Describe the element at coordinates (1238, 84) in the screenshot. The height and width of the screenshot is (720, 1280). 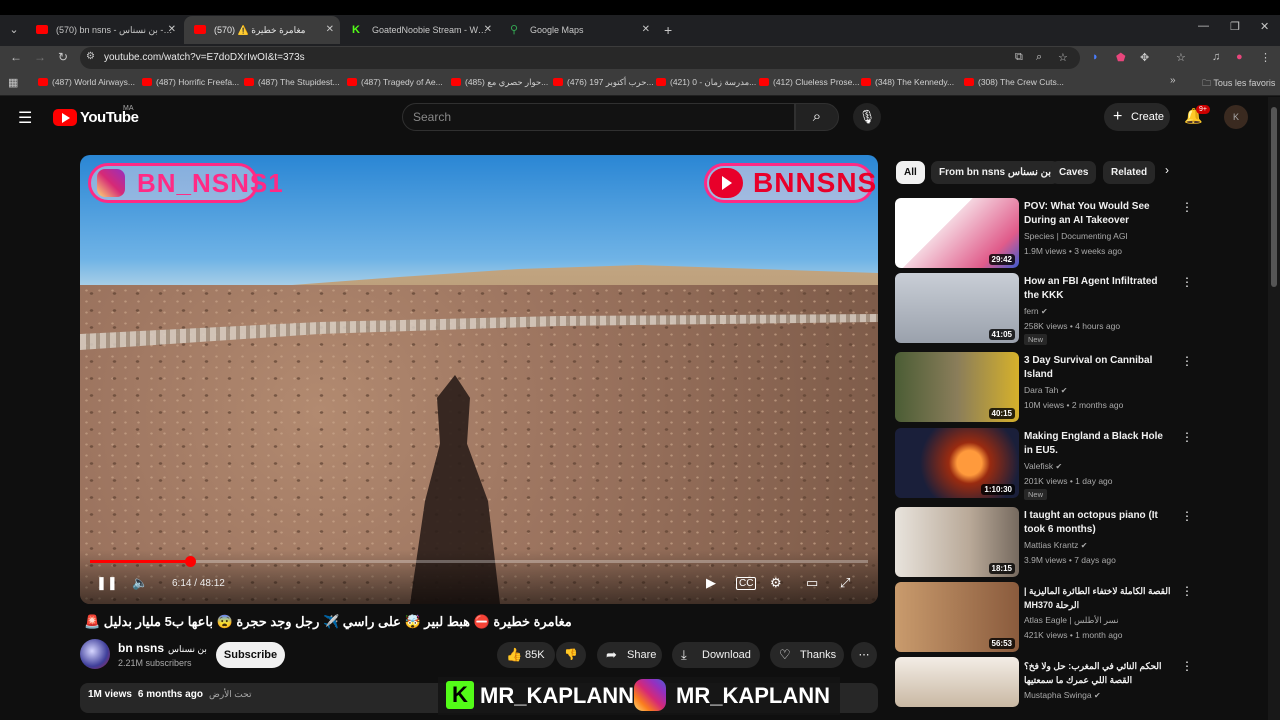
I see `all-bookmarks-folder: 🗀 Tous les favoris` at that location.